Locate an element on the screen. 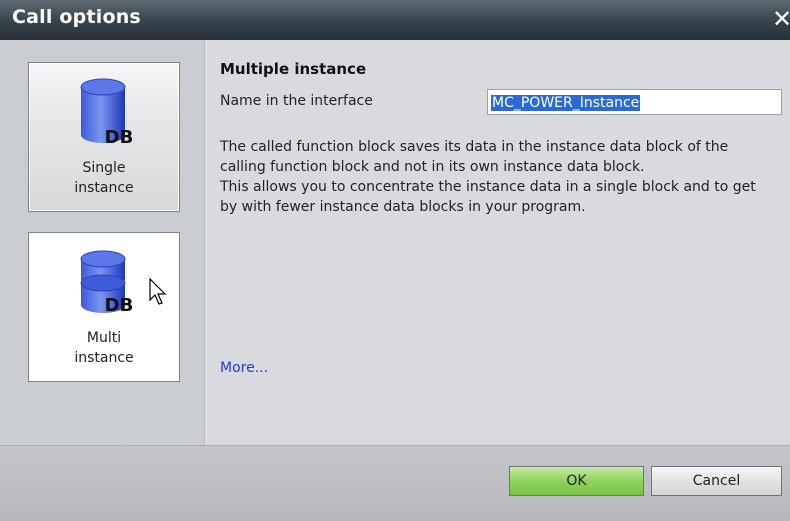 The width and height of the screenshot is (790, 521). section-heading: Multiple instance is located at coordinates (293, 69).